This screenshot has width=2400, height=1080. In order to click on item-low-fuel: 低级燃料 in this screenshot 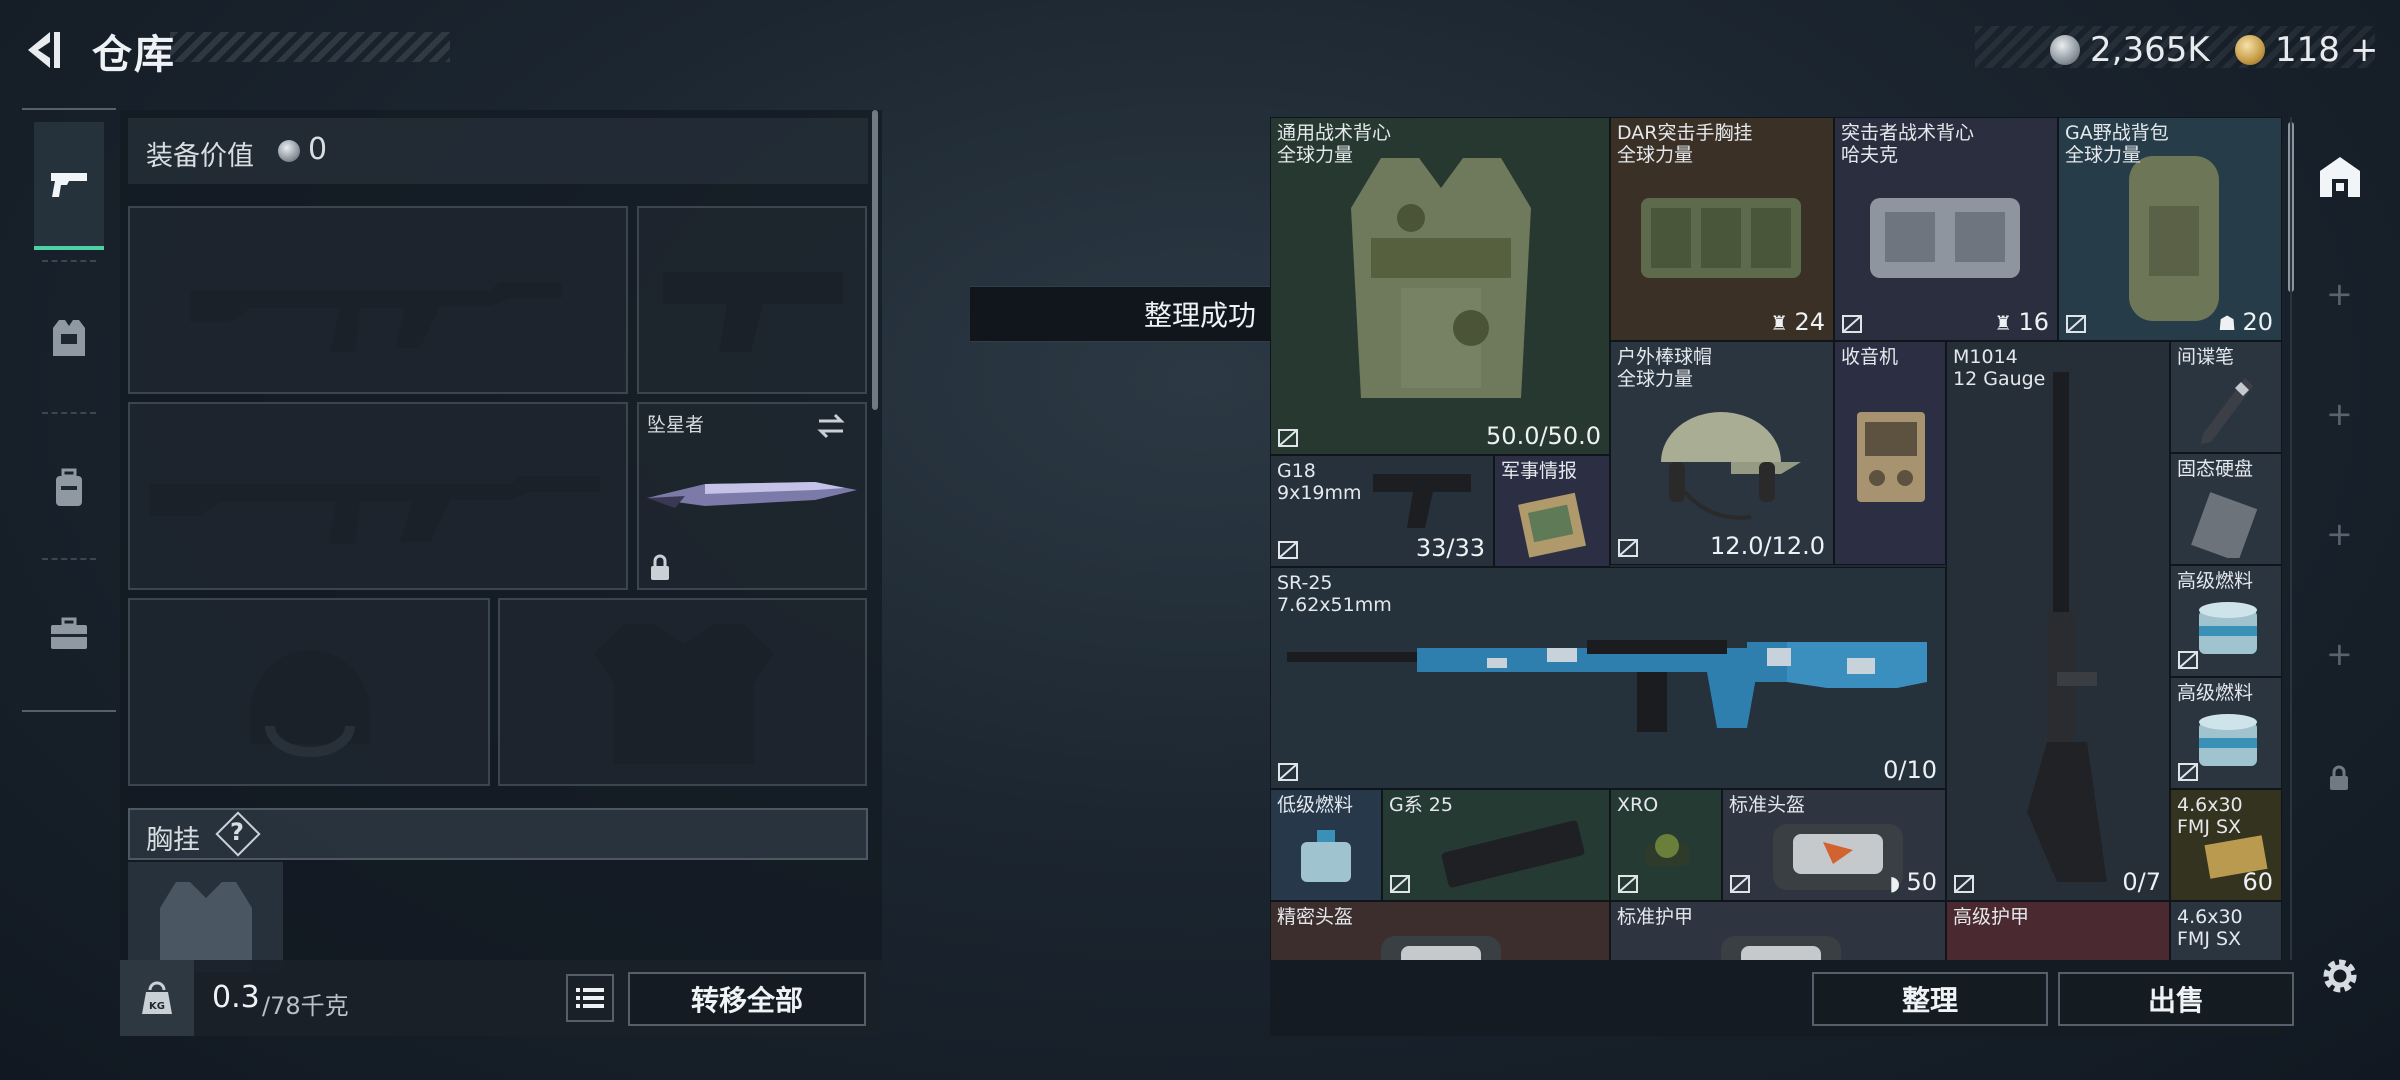, I will do `click(1326, 845)`.